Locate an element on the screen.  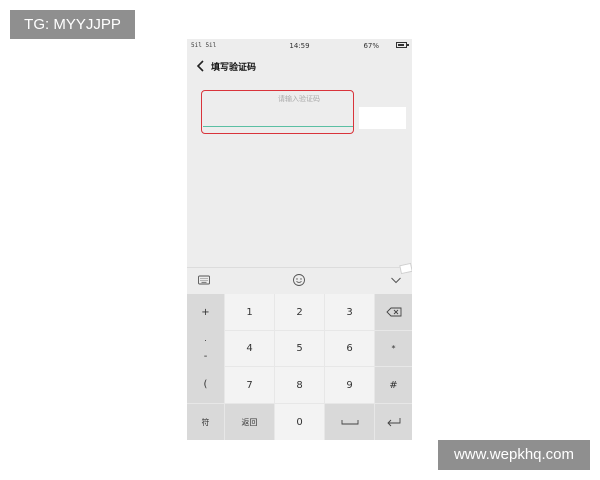
key-1: 1 is located at coordinates (249, 312).